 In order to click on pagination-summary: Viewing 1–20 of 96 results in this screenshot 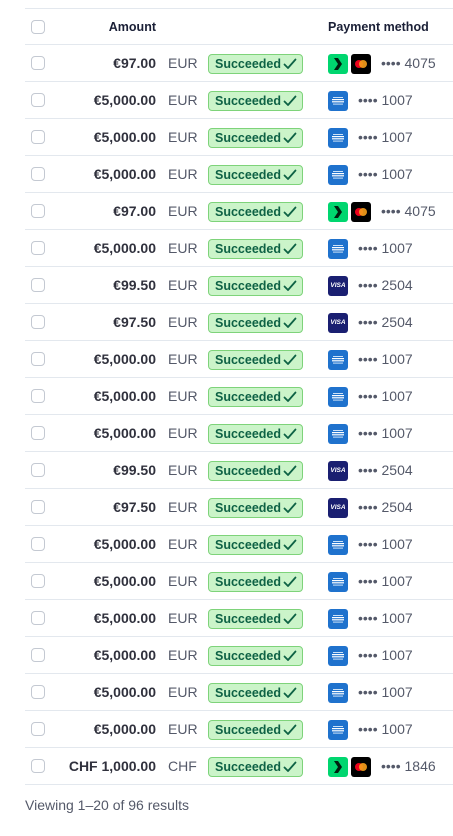, I will do `click(107, 805)`.